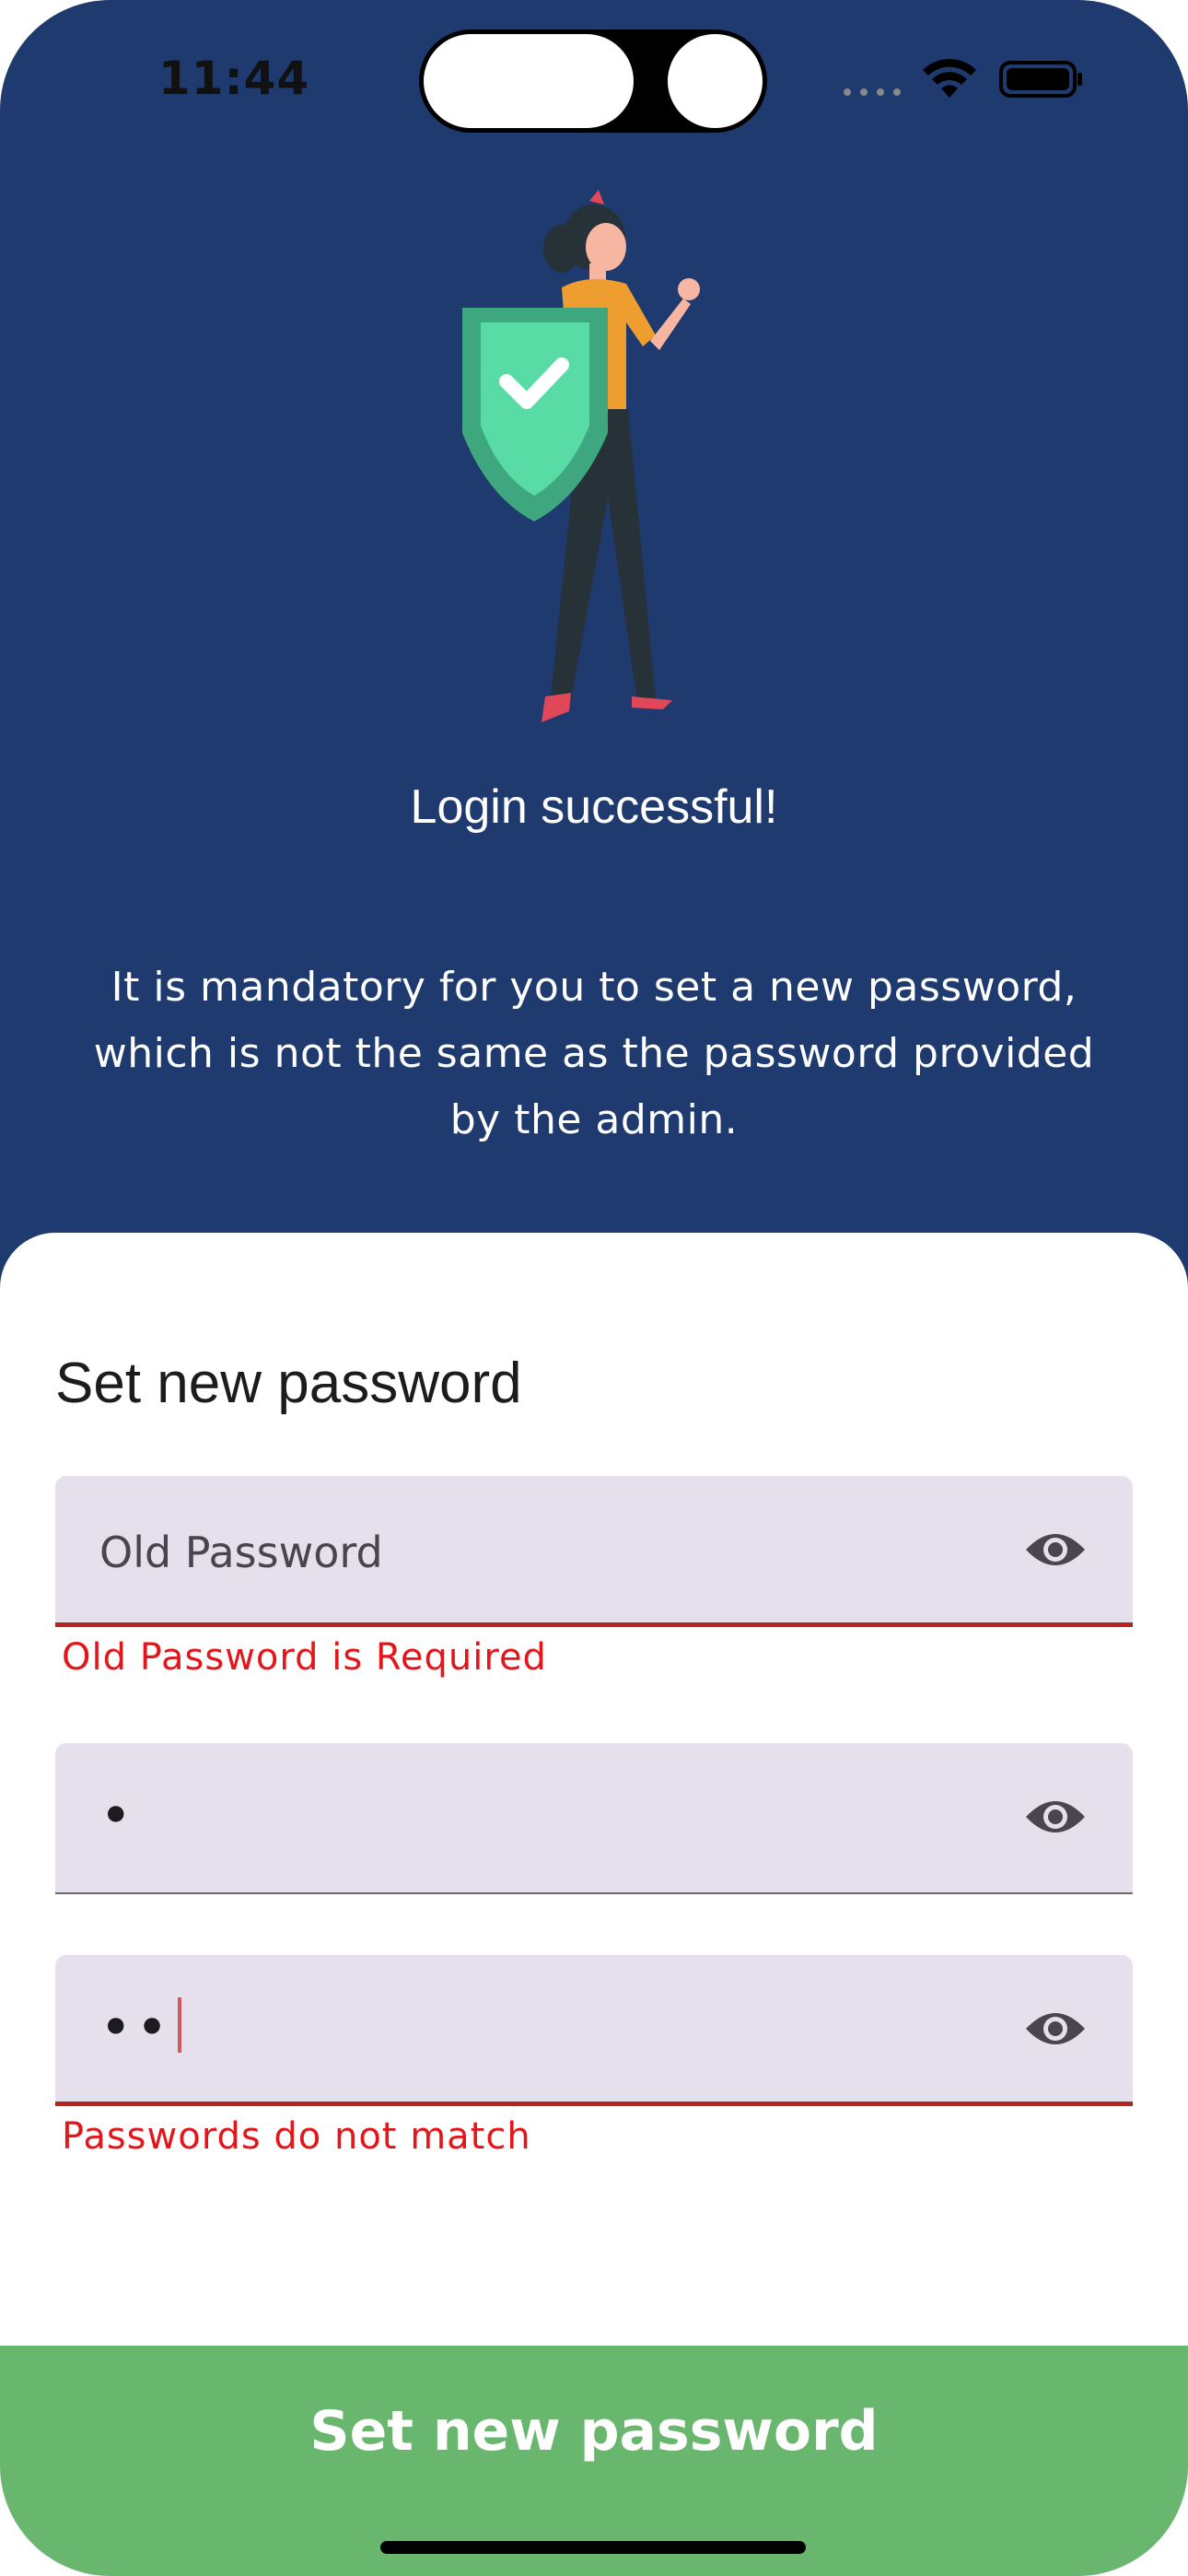  What do you see at coordinates (594, 2431) in the screenshot?
I see `set-new-password-button-label: Set new password` at bounding box center [594, 2431].